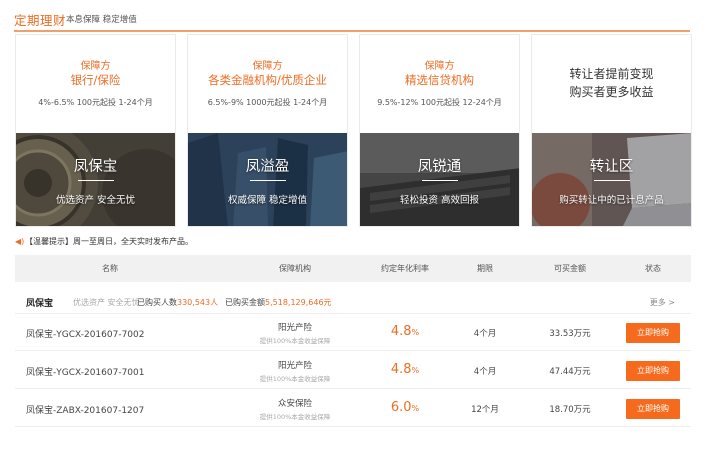  I want to click on notice-bar: ◀)【温馨提示】周一至周日，全天实时发布产品。, so click(104, 241).